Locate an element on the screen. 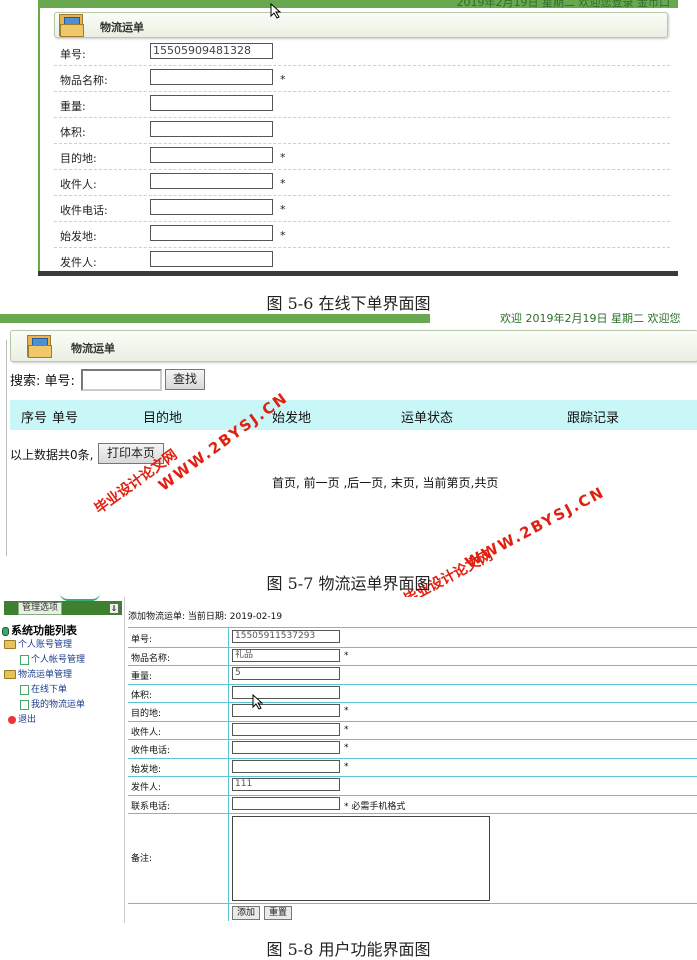  reset-button: 重置 is located at coordinates (278, 913).